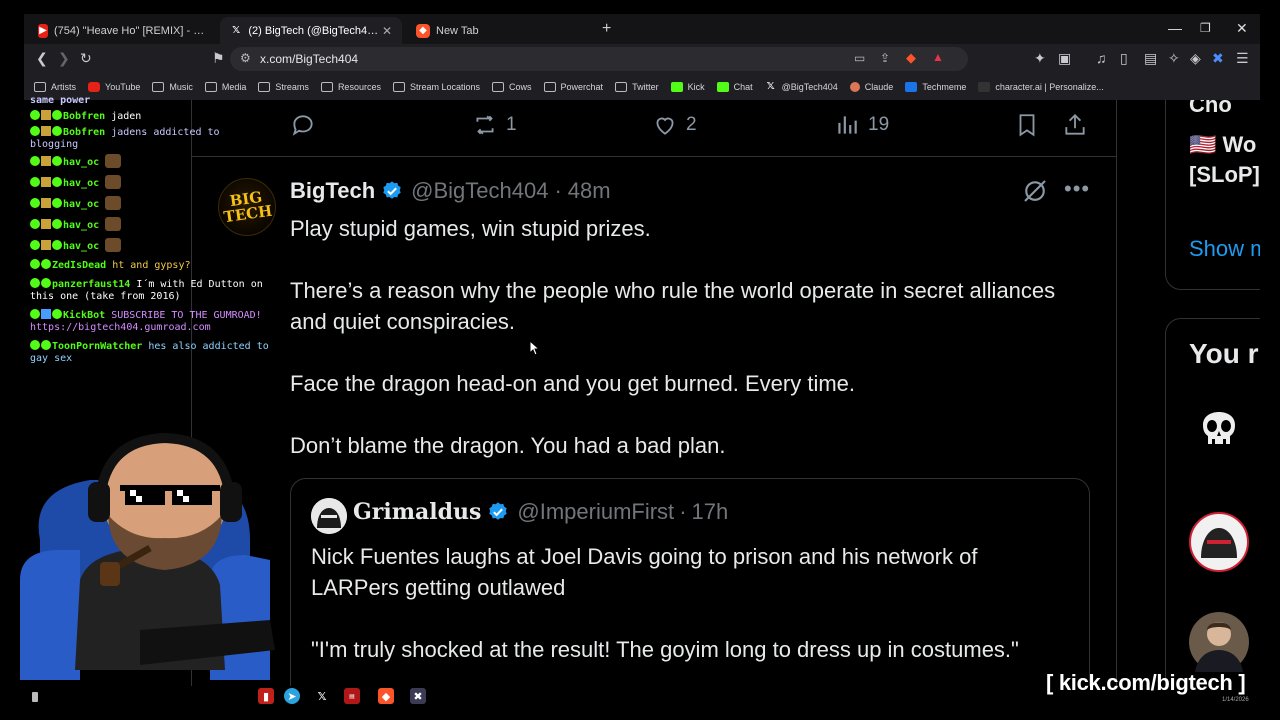  I want to click on bookmark-streams: Streams, so click(283, 87).